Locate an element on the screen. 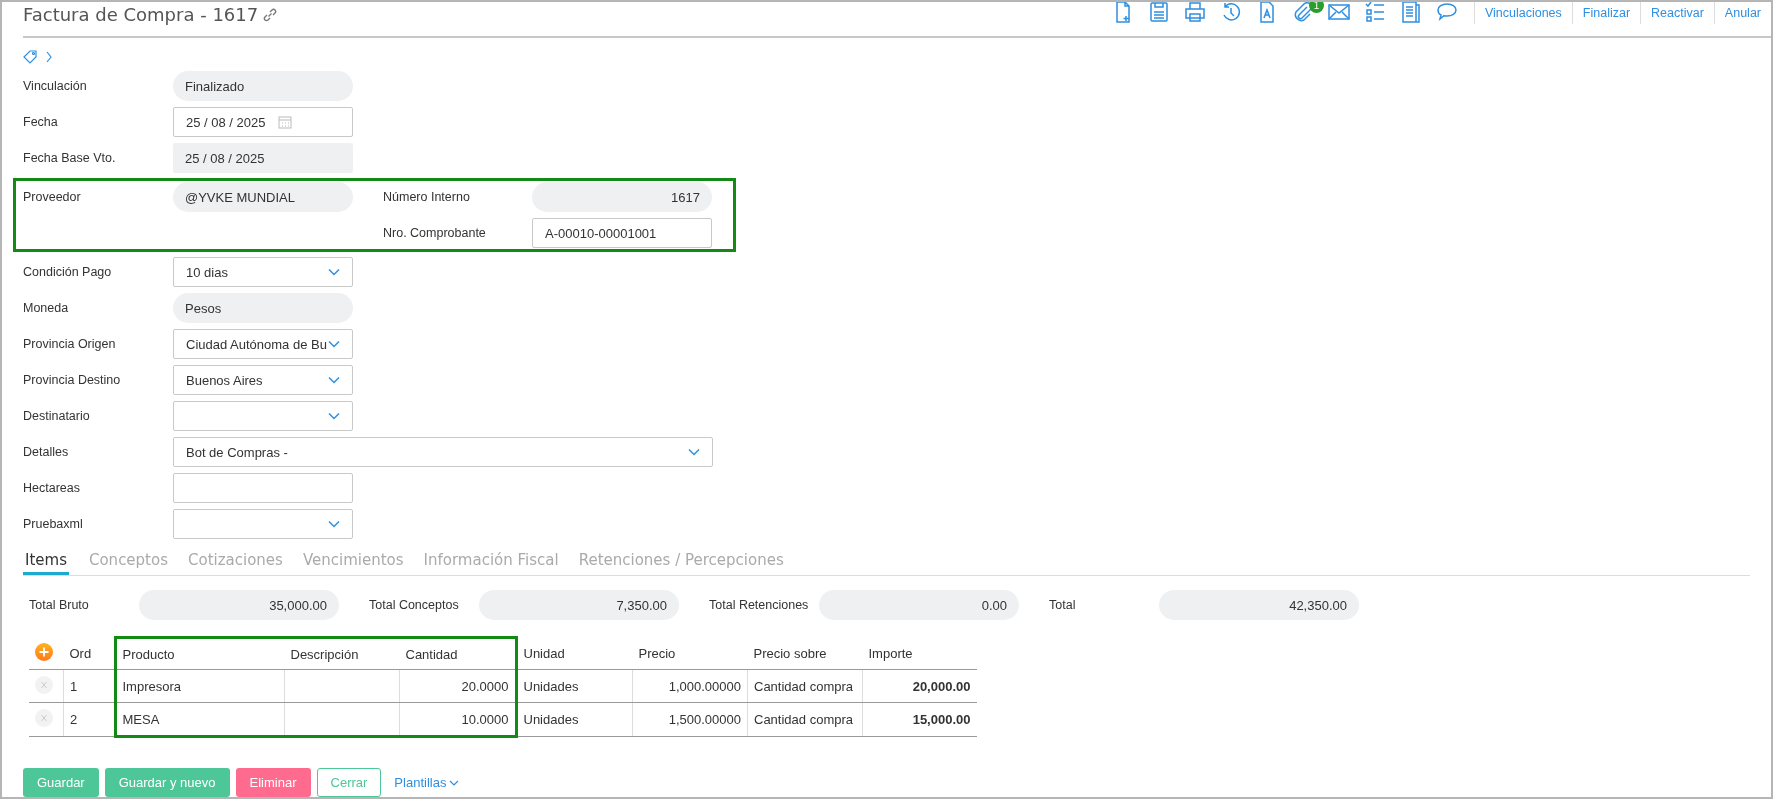 The image size is (1773, 799). field-label: Destinatario is located at coordinates (57, 416).